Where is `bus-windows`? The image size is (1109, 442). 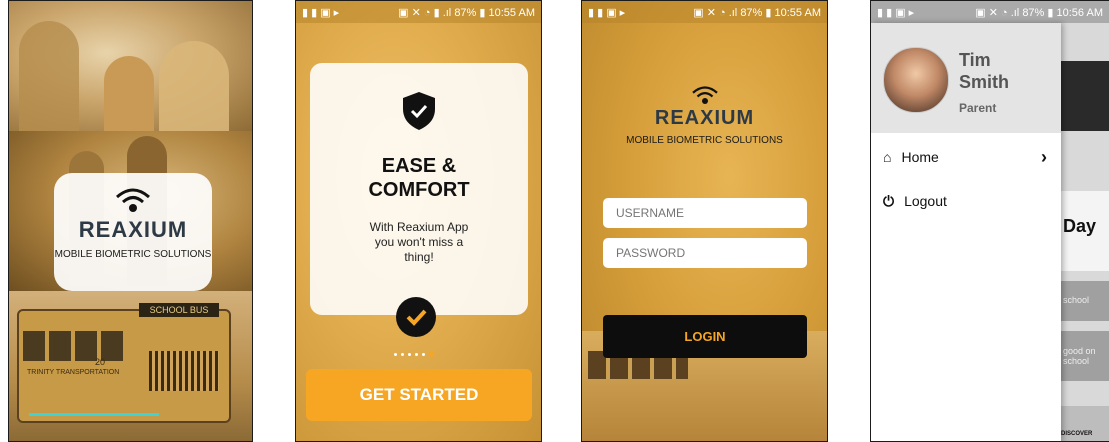 bus-windows is located at coordinates (73, 346).